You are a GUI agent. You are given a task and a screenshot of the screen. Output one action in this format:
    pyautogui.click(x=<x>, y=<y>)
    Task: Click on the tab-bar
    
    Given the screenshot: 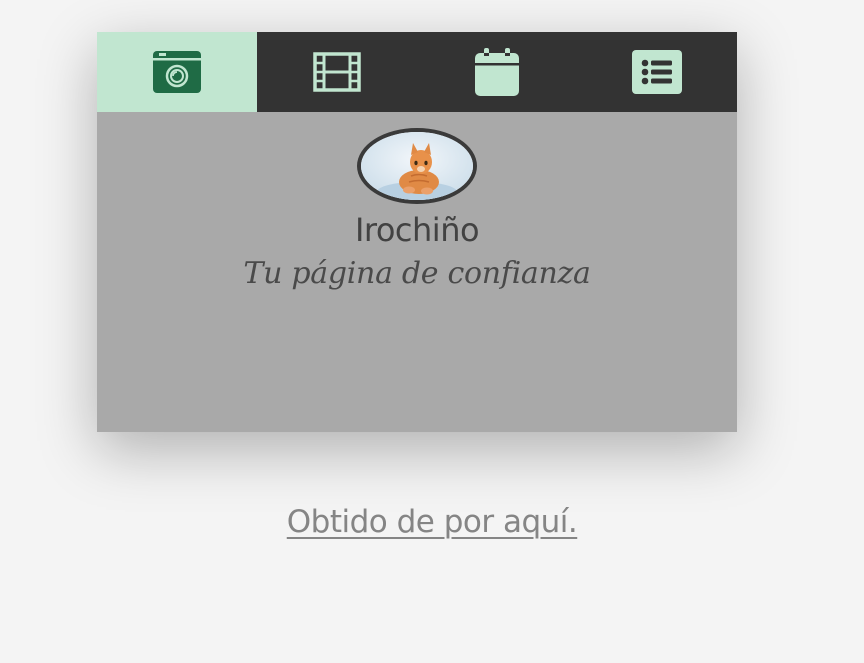 What is the action you would take?
    pyautogui.click(x=417, y=72)
    